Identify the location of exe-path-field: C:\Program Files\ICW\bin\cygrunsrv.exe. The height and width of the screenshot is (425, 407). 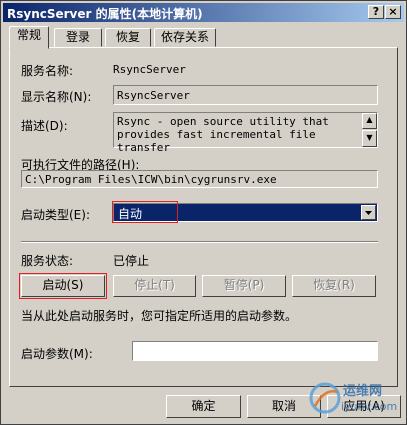
(199, 179).